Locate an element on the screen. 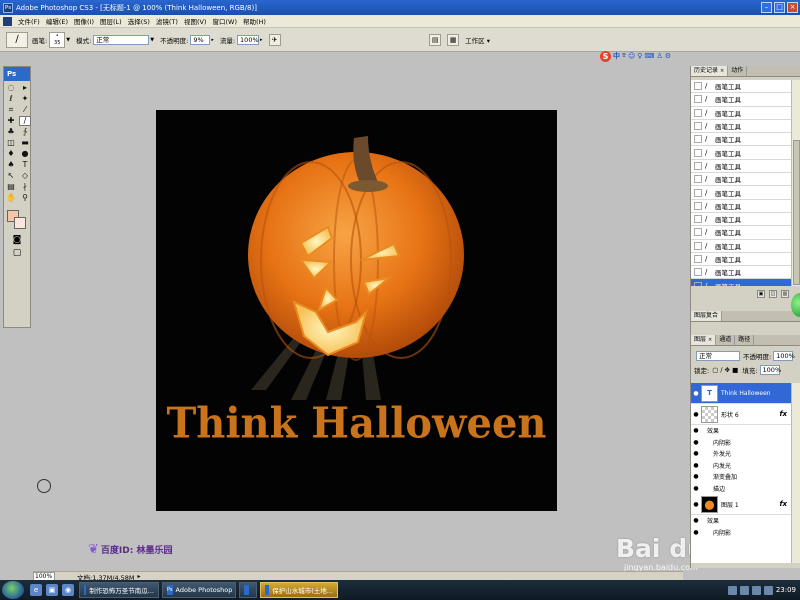 This screenshot has width=800, height=600. layer-effect-item: ● 描边 is located at coordinates (741, 489).